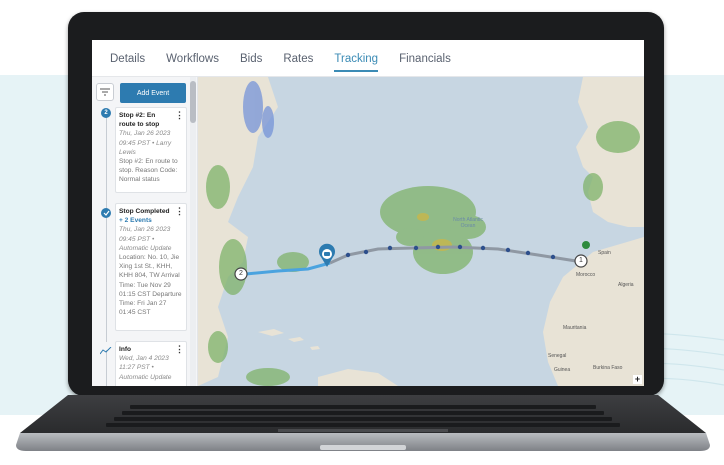 Image resolution: width=724 pixels, height=465 pixels. I want to click on sidebar-scrollbar, so click(193, 231).